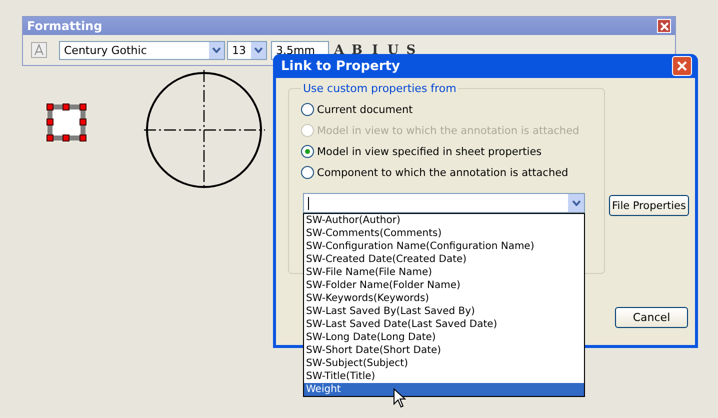 The height and width of the screenshot is (418, 718). Describe the element at coordinates (39, 50) in the screenshot. I see `font-icon` at that location.